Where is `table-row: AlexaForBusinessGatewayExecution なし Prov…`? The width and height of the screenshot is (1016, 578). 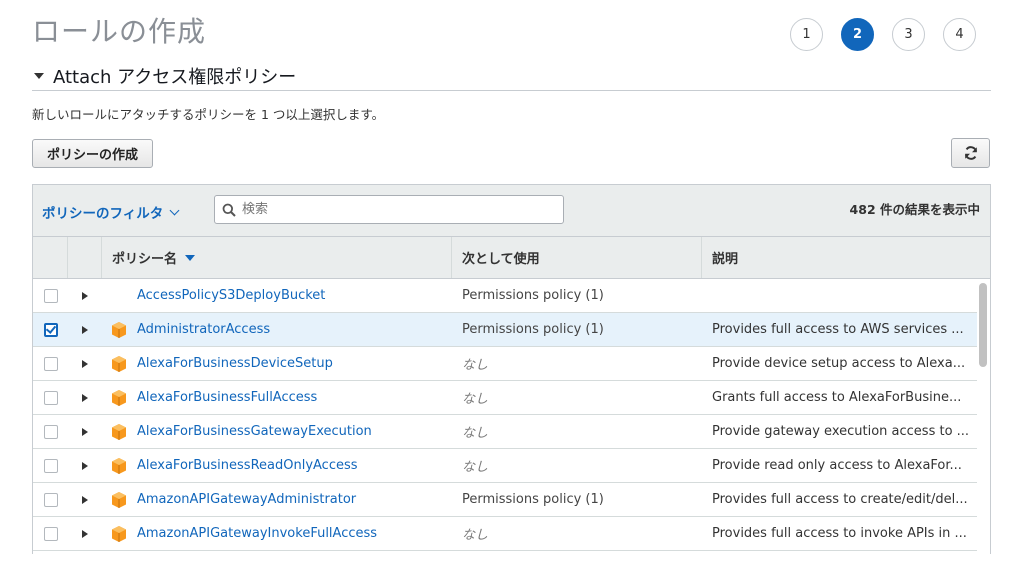 table-row: AlexaForBusinessGatewayExecution なし Prov… is located at coordinates (505, 432).